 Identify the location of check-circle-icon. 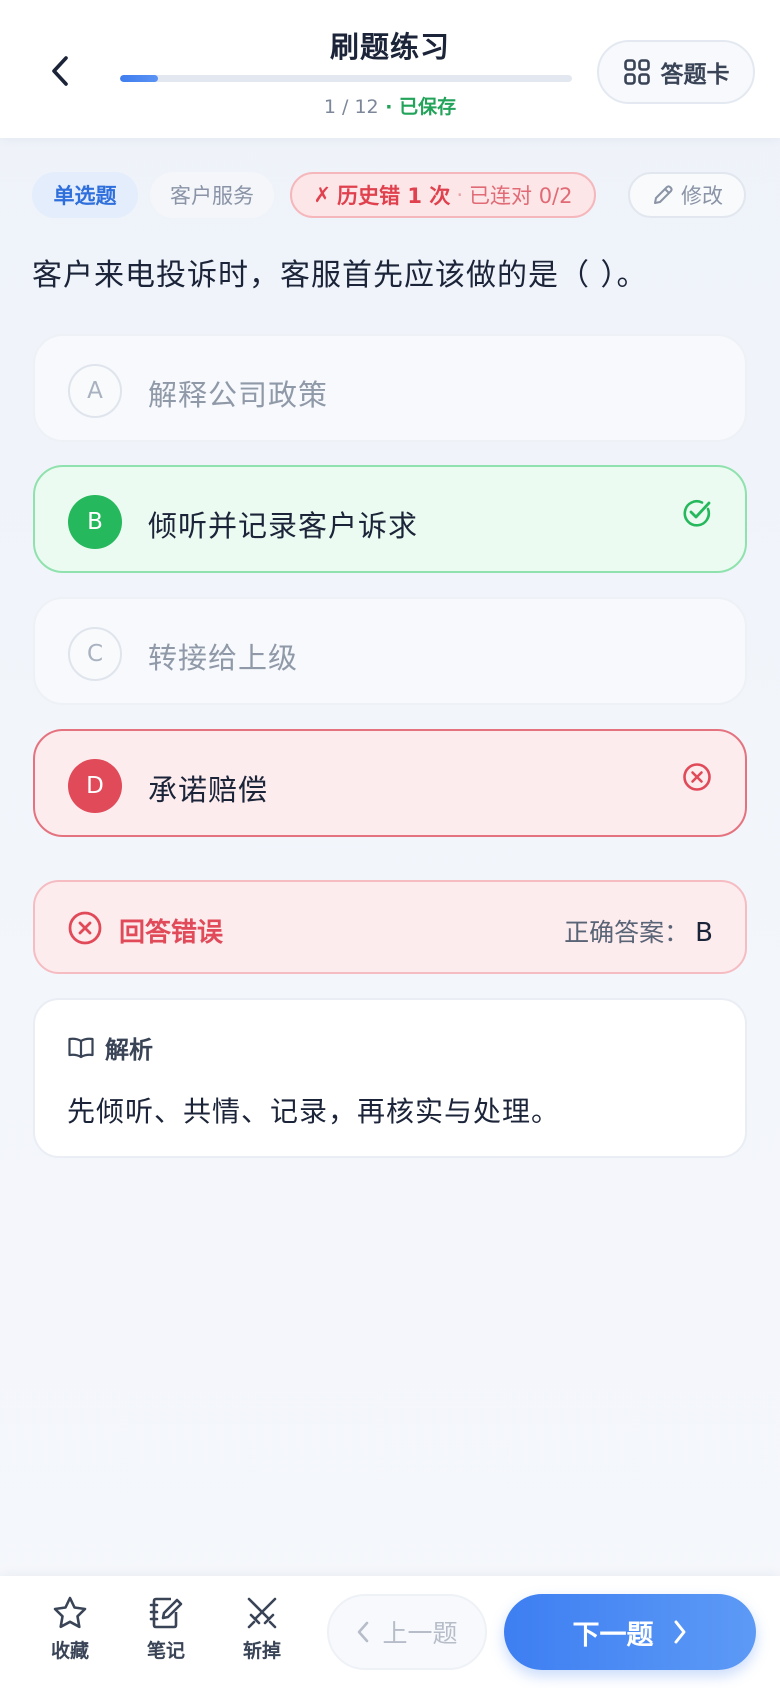
(697, 513).